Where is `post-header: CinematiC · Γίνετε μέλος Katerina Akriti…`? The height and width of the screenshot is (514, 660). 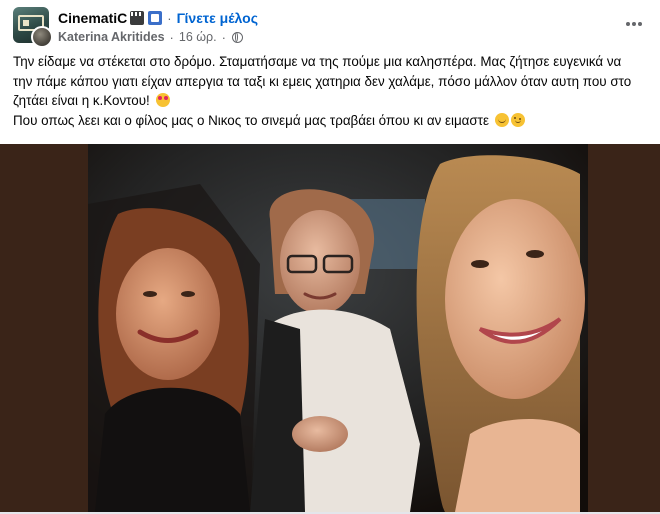
post-header: CinematiC · Γίνετε μέλος Katerina Akriti… is located at coordinates (330, 26).